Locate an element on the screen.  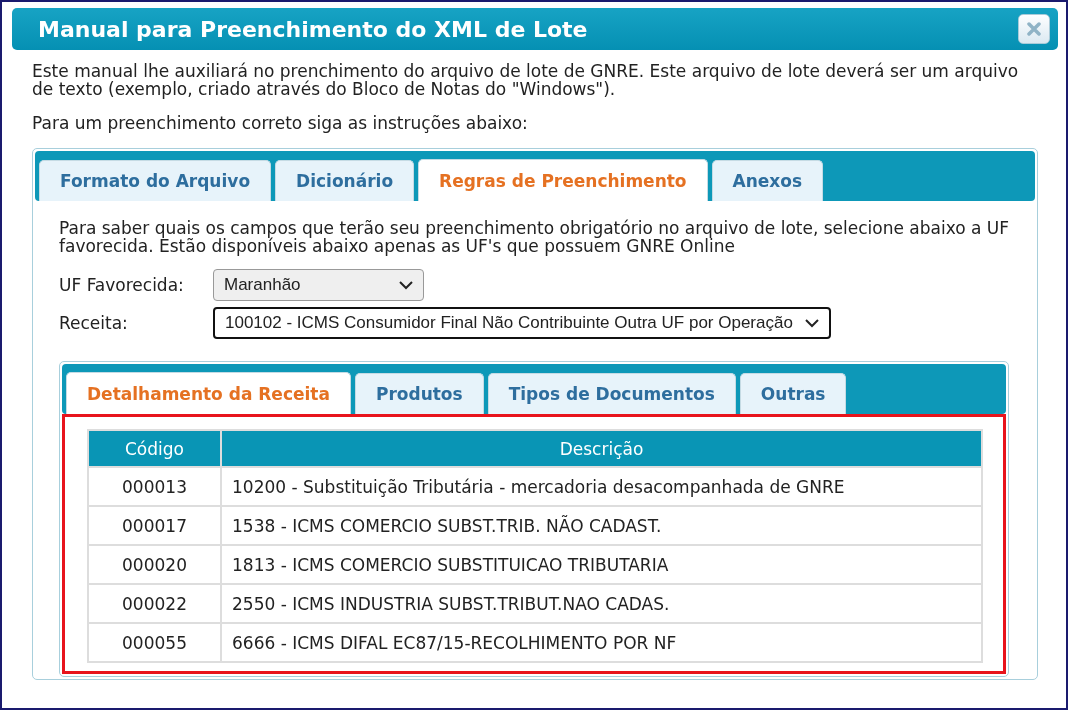
tab: Tipos de Documentos is located at coordinates (611, 393).